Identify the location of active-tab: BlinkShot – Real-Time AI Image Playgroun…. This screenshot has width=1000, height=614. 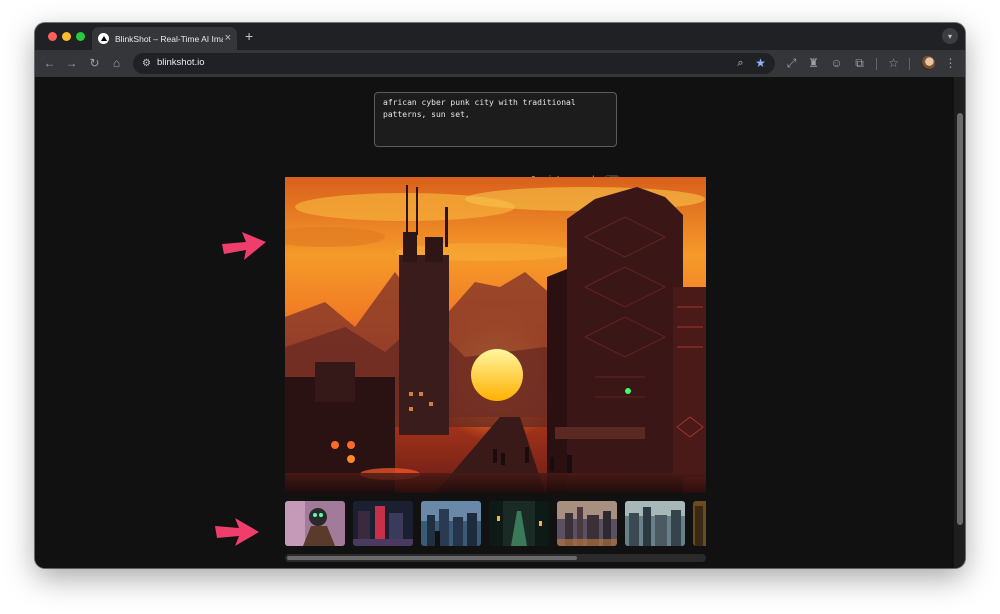
(164, 38).